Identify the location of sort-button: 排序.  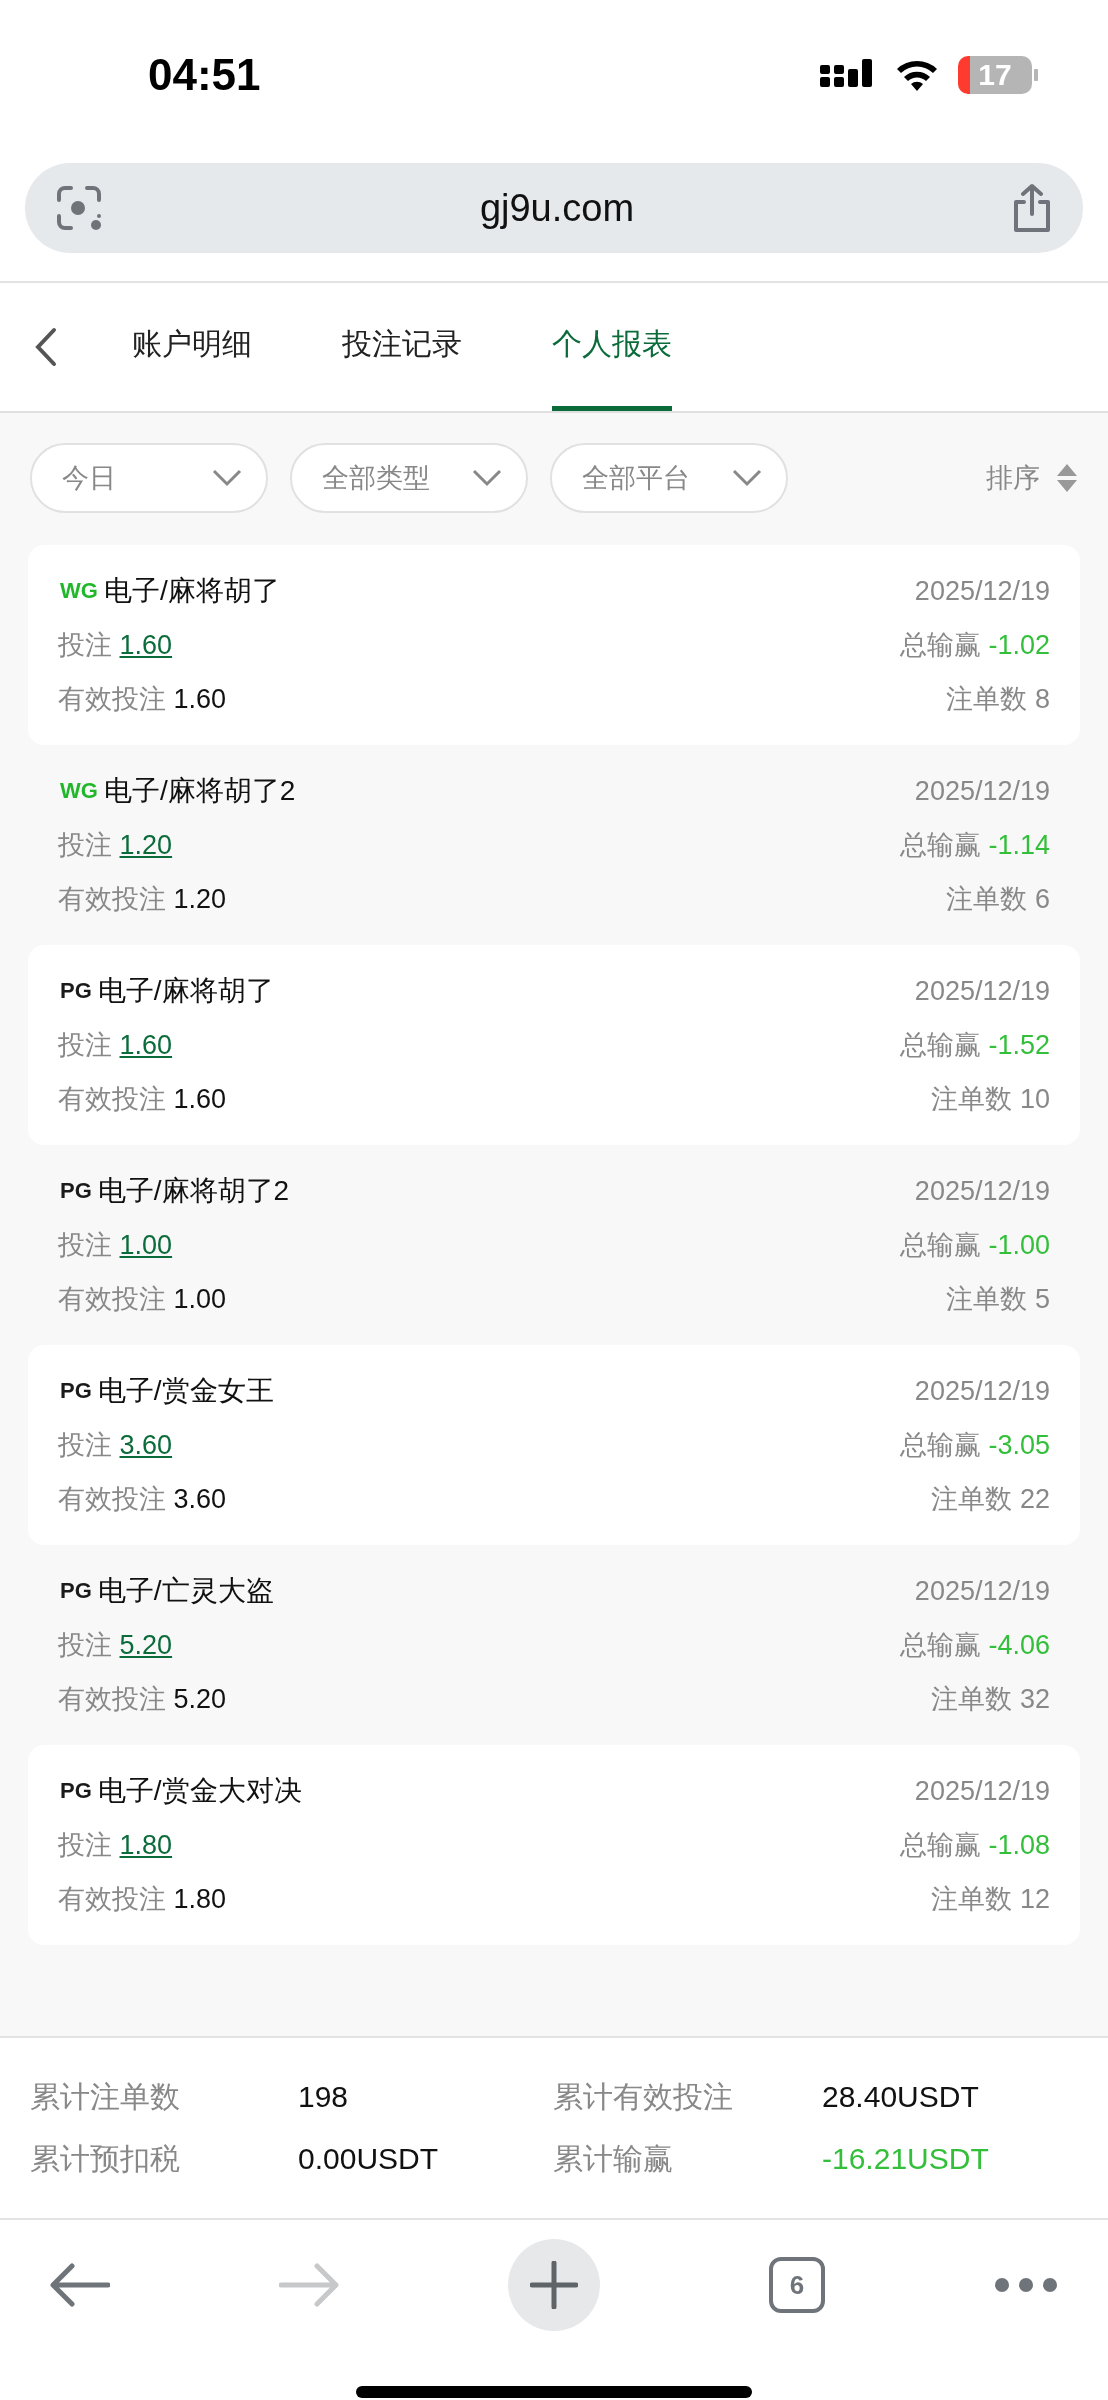
(1013, 478).